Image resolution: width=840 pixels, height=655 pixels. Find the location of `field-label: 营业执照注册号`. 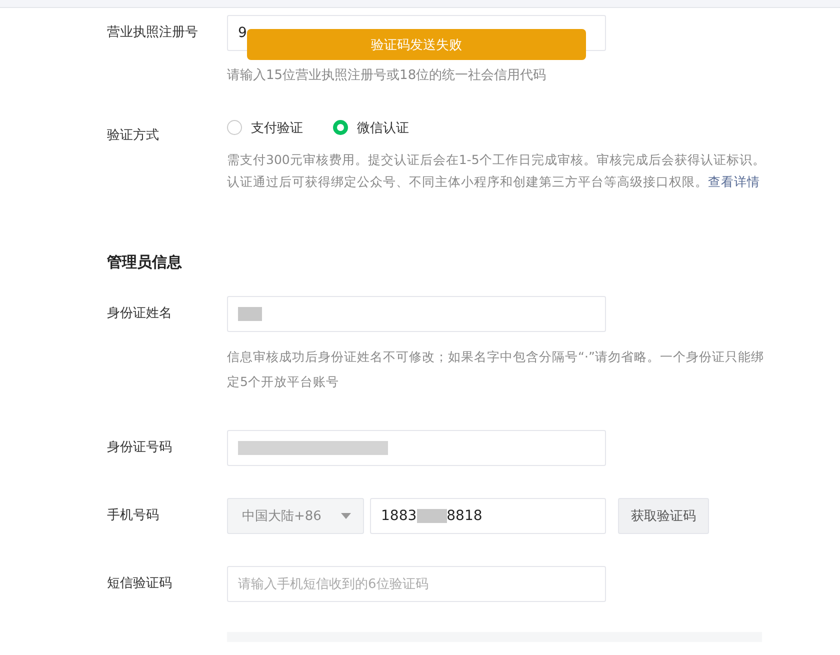

field-label: 营业执照注册号 is located at coordinates (153, 33).